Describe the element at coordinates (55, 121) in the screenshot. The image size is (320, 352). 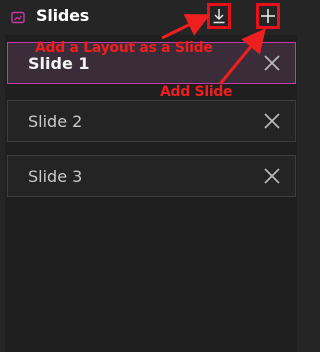
I see `slide-item-label: Slide 2` at that location.